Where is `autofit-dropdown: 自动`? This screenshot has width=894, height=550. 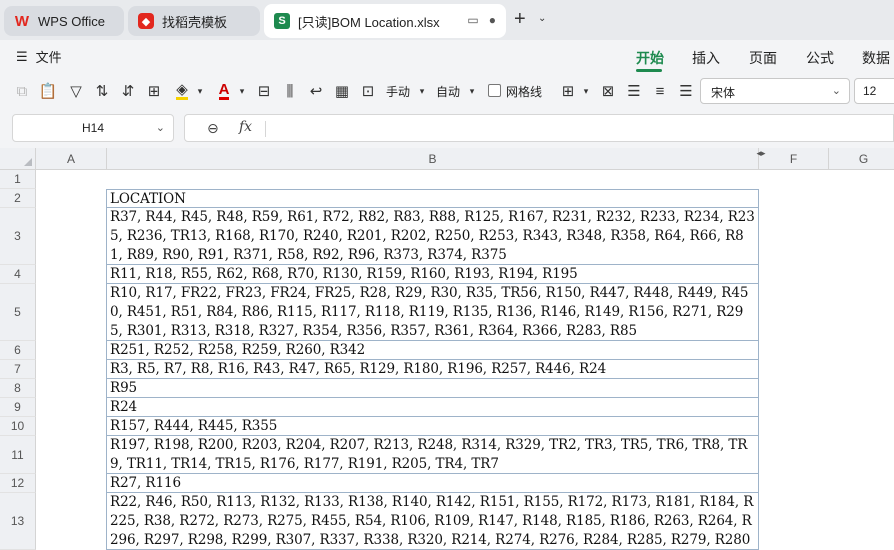 autofit-dropdown: 自动 is located at coordinates (448, 91).